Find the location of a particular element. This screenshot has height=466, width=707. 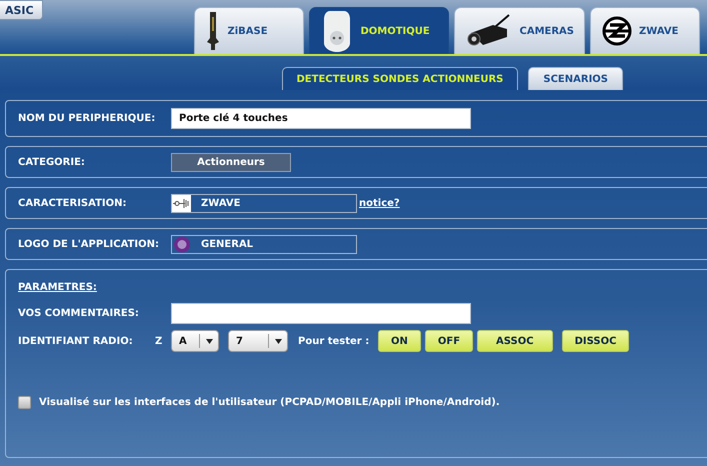

notice-link: notice? is located at coordinates (379, 203).